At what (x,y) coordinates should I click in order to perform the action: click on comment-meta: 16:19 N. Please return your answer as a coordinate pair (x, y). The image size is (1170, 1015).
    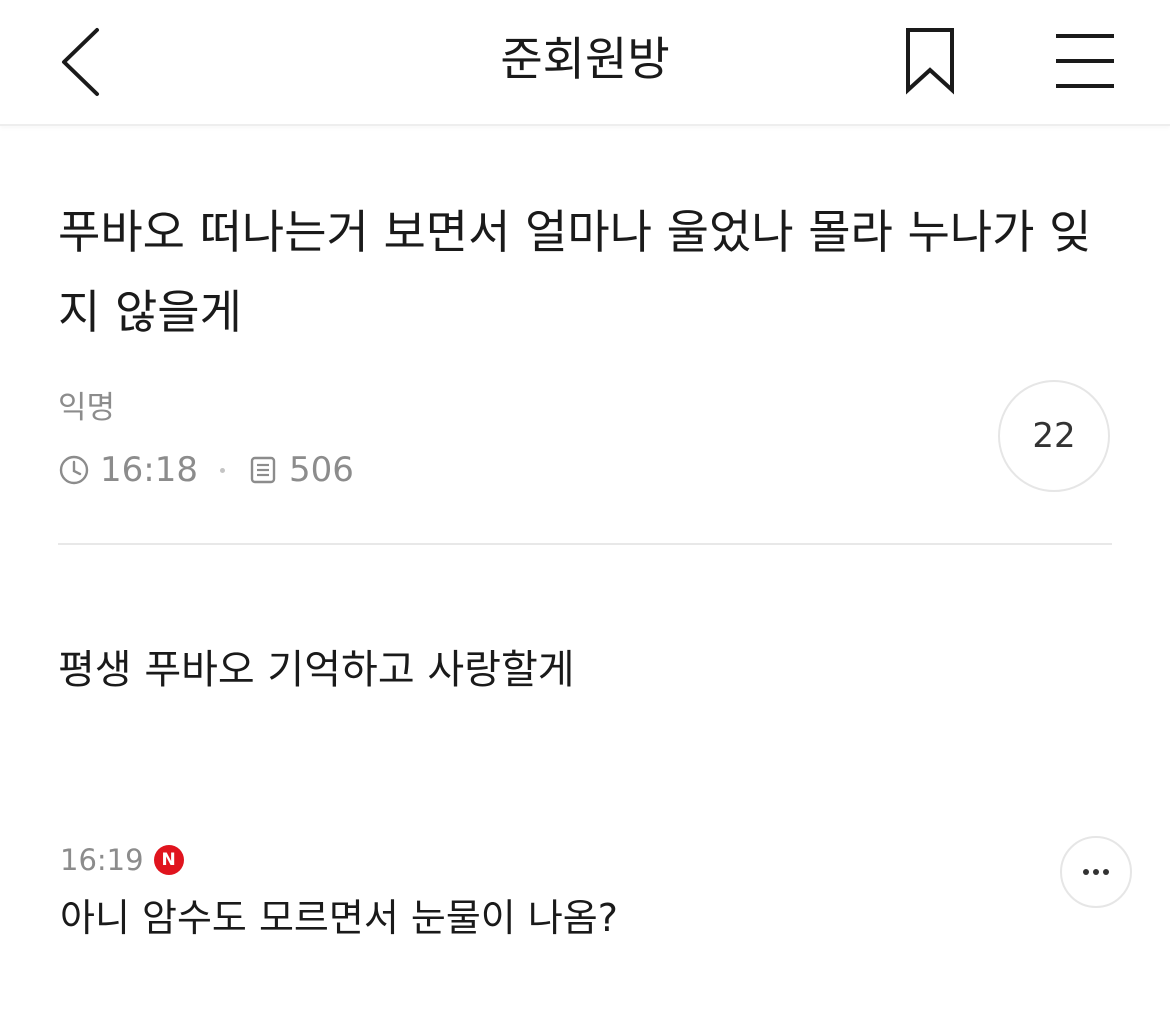
    Looking at the image, I should click on (122, 860).